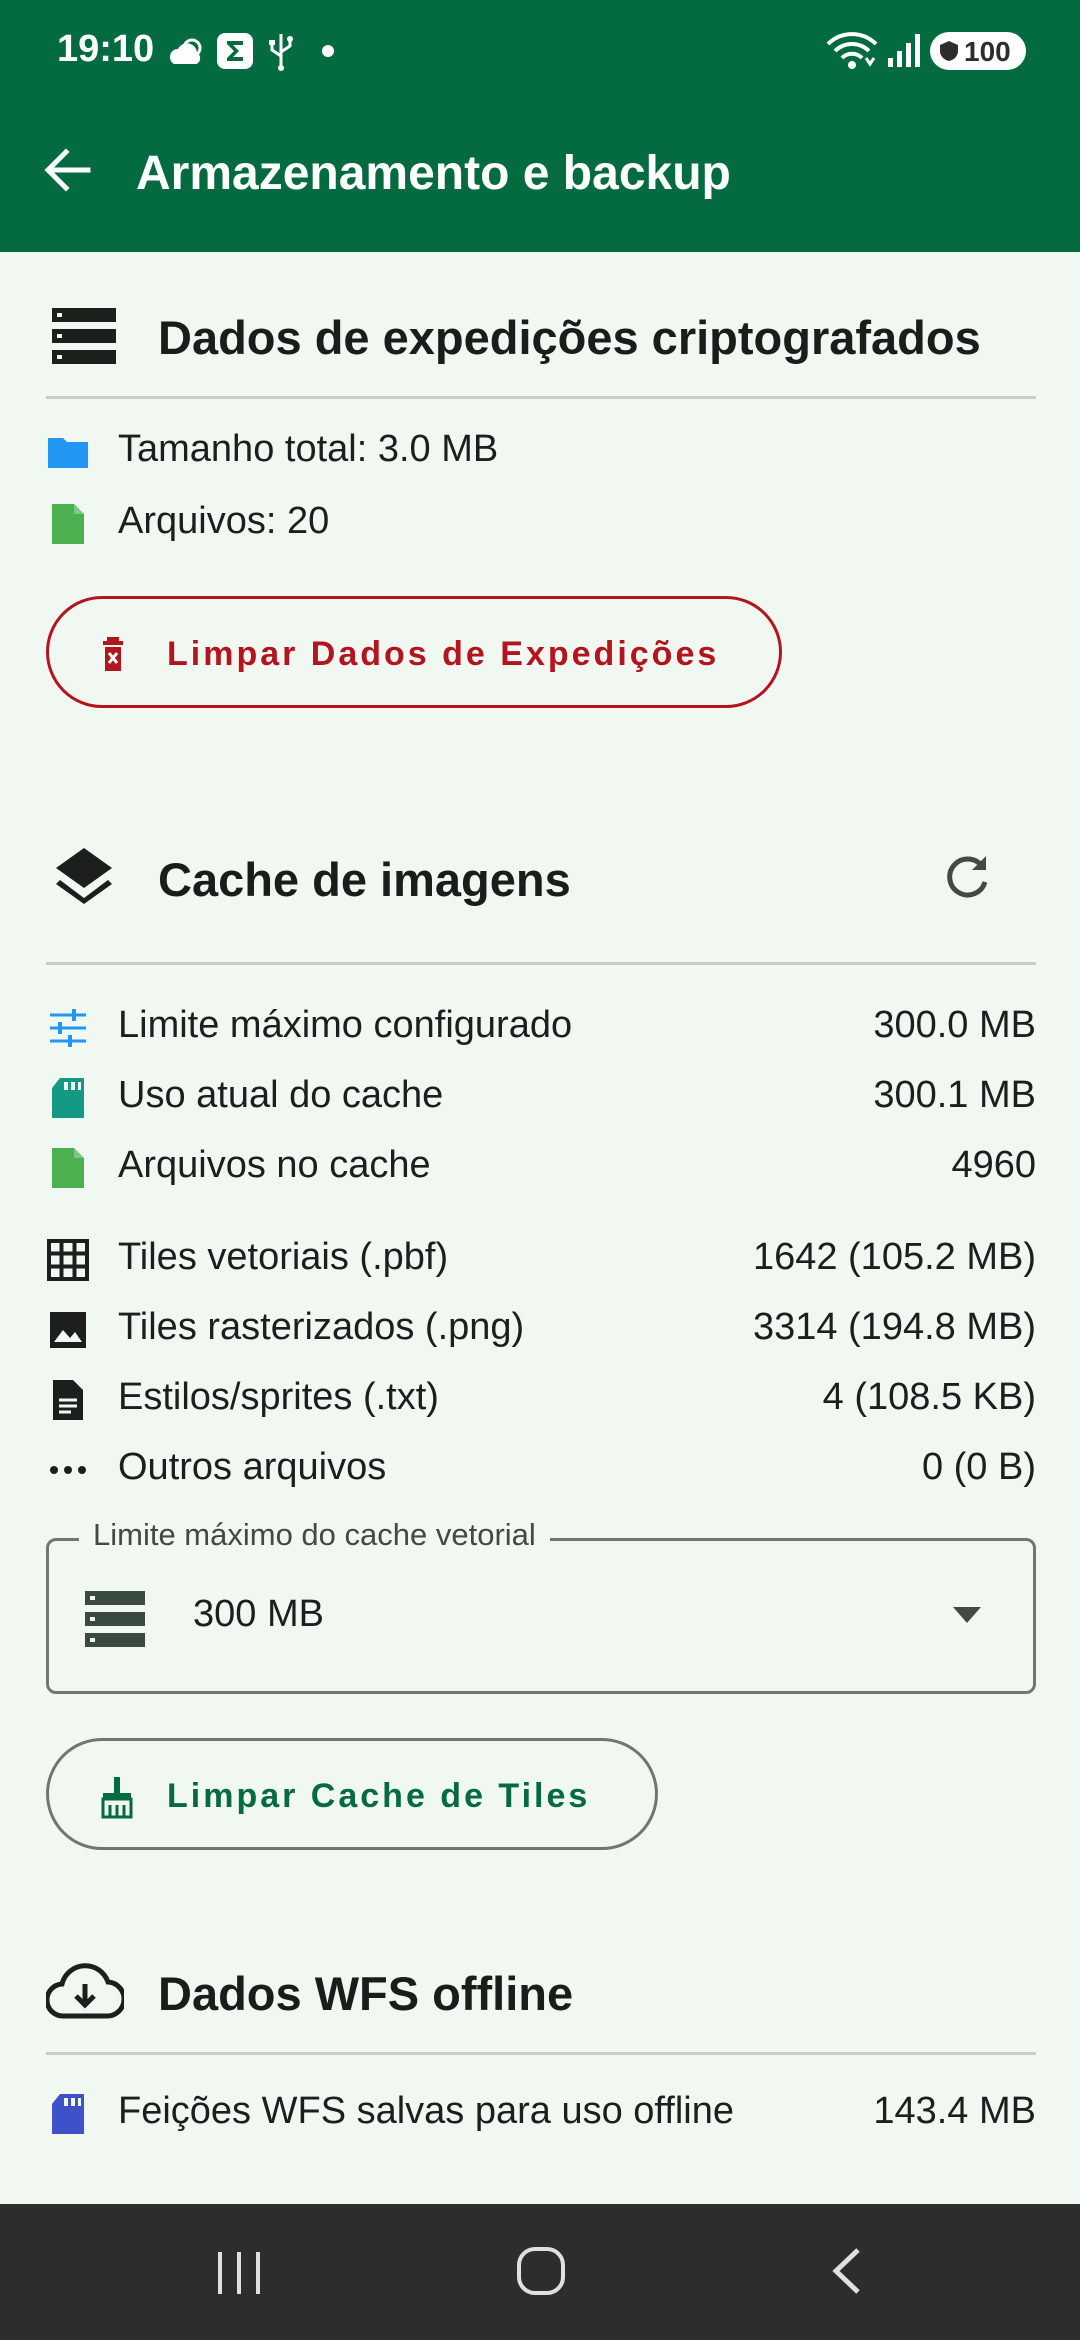  I want to click on usb-icon, so click(281, 52).